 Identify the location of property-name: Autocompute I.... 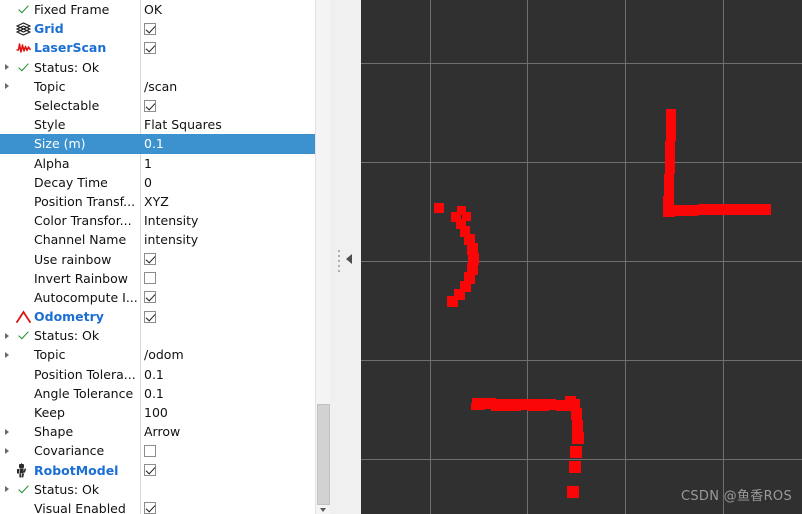
(86, 297).